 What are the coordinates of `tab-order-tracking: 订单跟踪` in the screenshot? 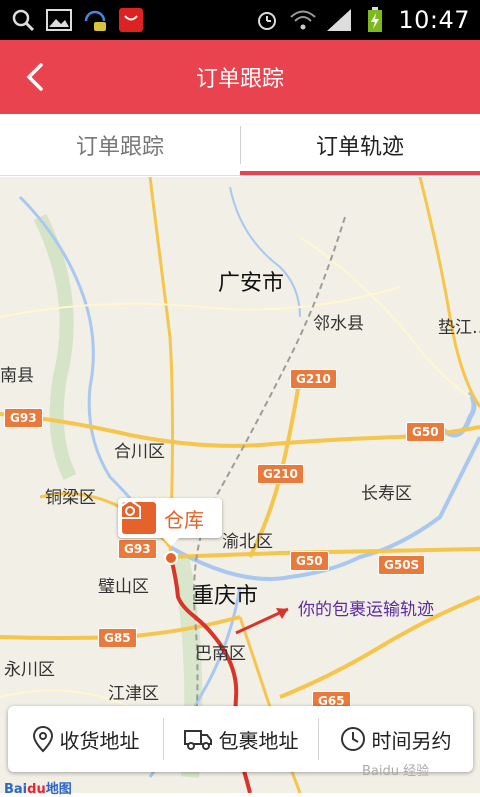 It's located at (120, 144).